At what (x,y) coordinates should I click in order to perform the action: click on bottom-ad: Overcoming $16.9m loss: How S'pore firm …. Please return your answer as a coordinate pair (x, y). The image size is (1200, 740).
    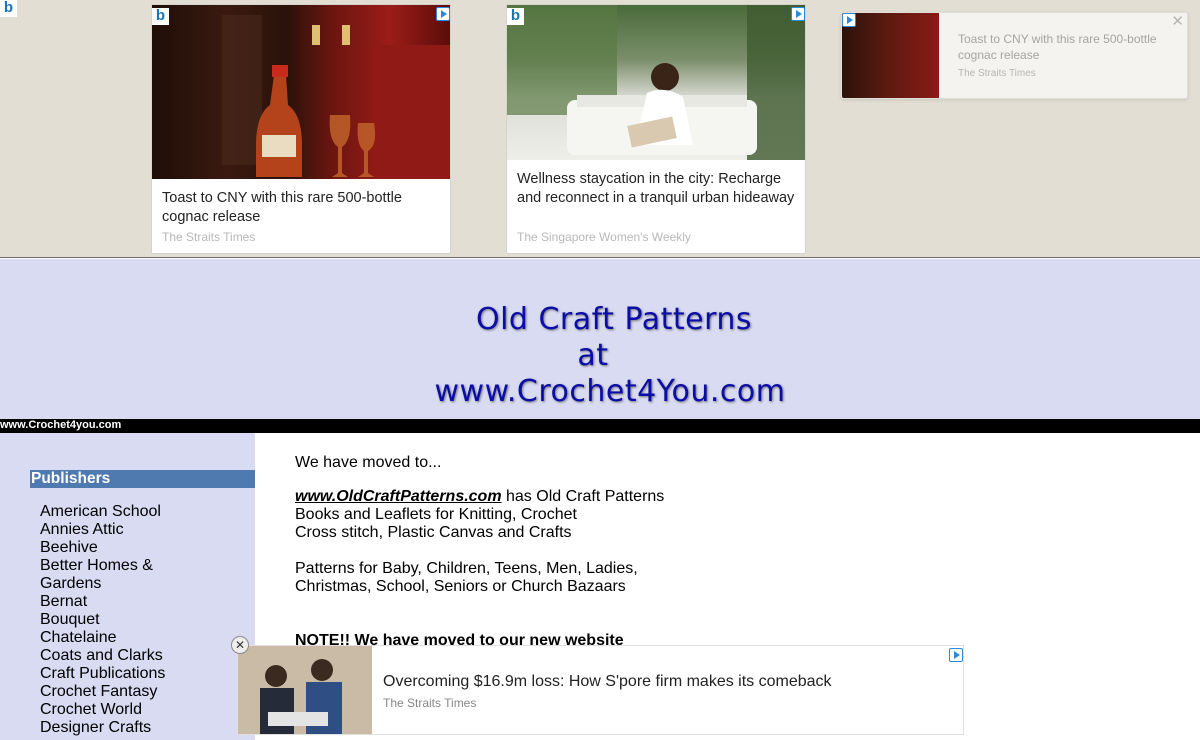
    Looking at the image, I should click on (600, 690).